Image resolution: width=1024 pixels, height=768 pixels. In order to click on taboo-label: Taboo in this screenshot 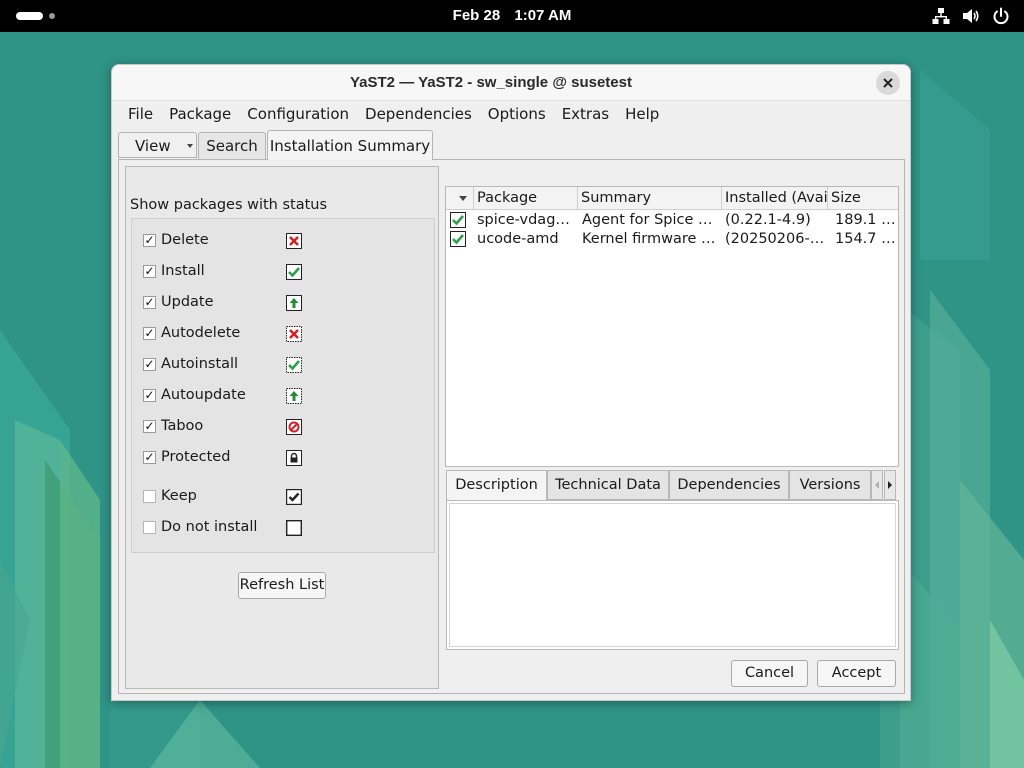, I will do `click(182, 426)`.